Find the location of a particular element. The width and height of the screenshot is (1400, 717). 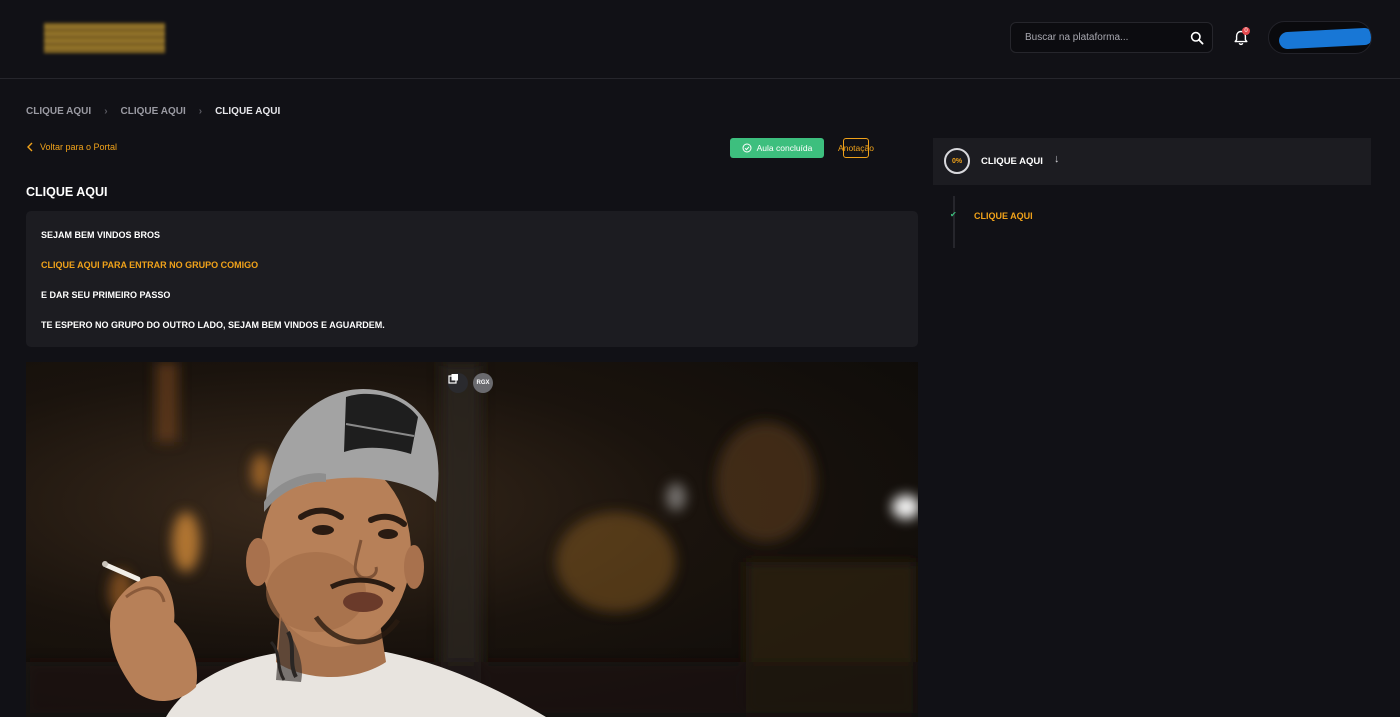

user-menu is located at coordinates (1320, 37).